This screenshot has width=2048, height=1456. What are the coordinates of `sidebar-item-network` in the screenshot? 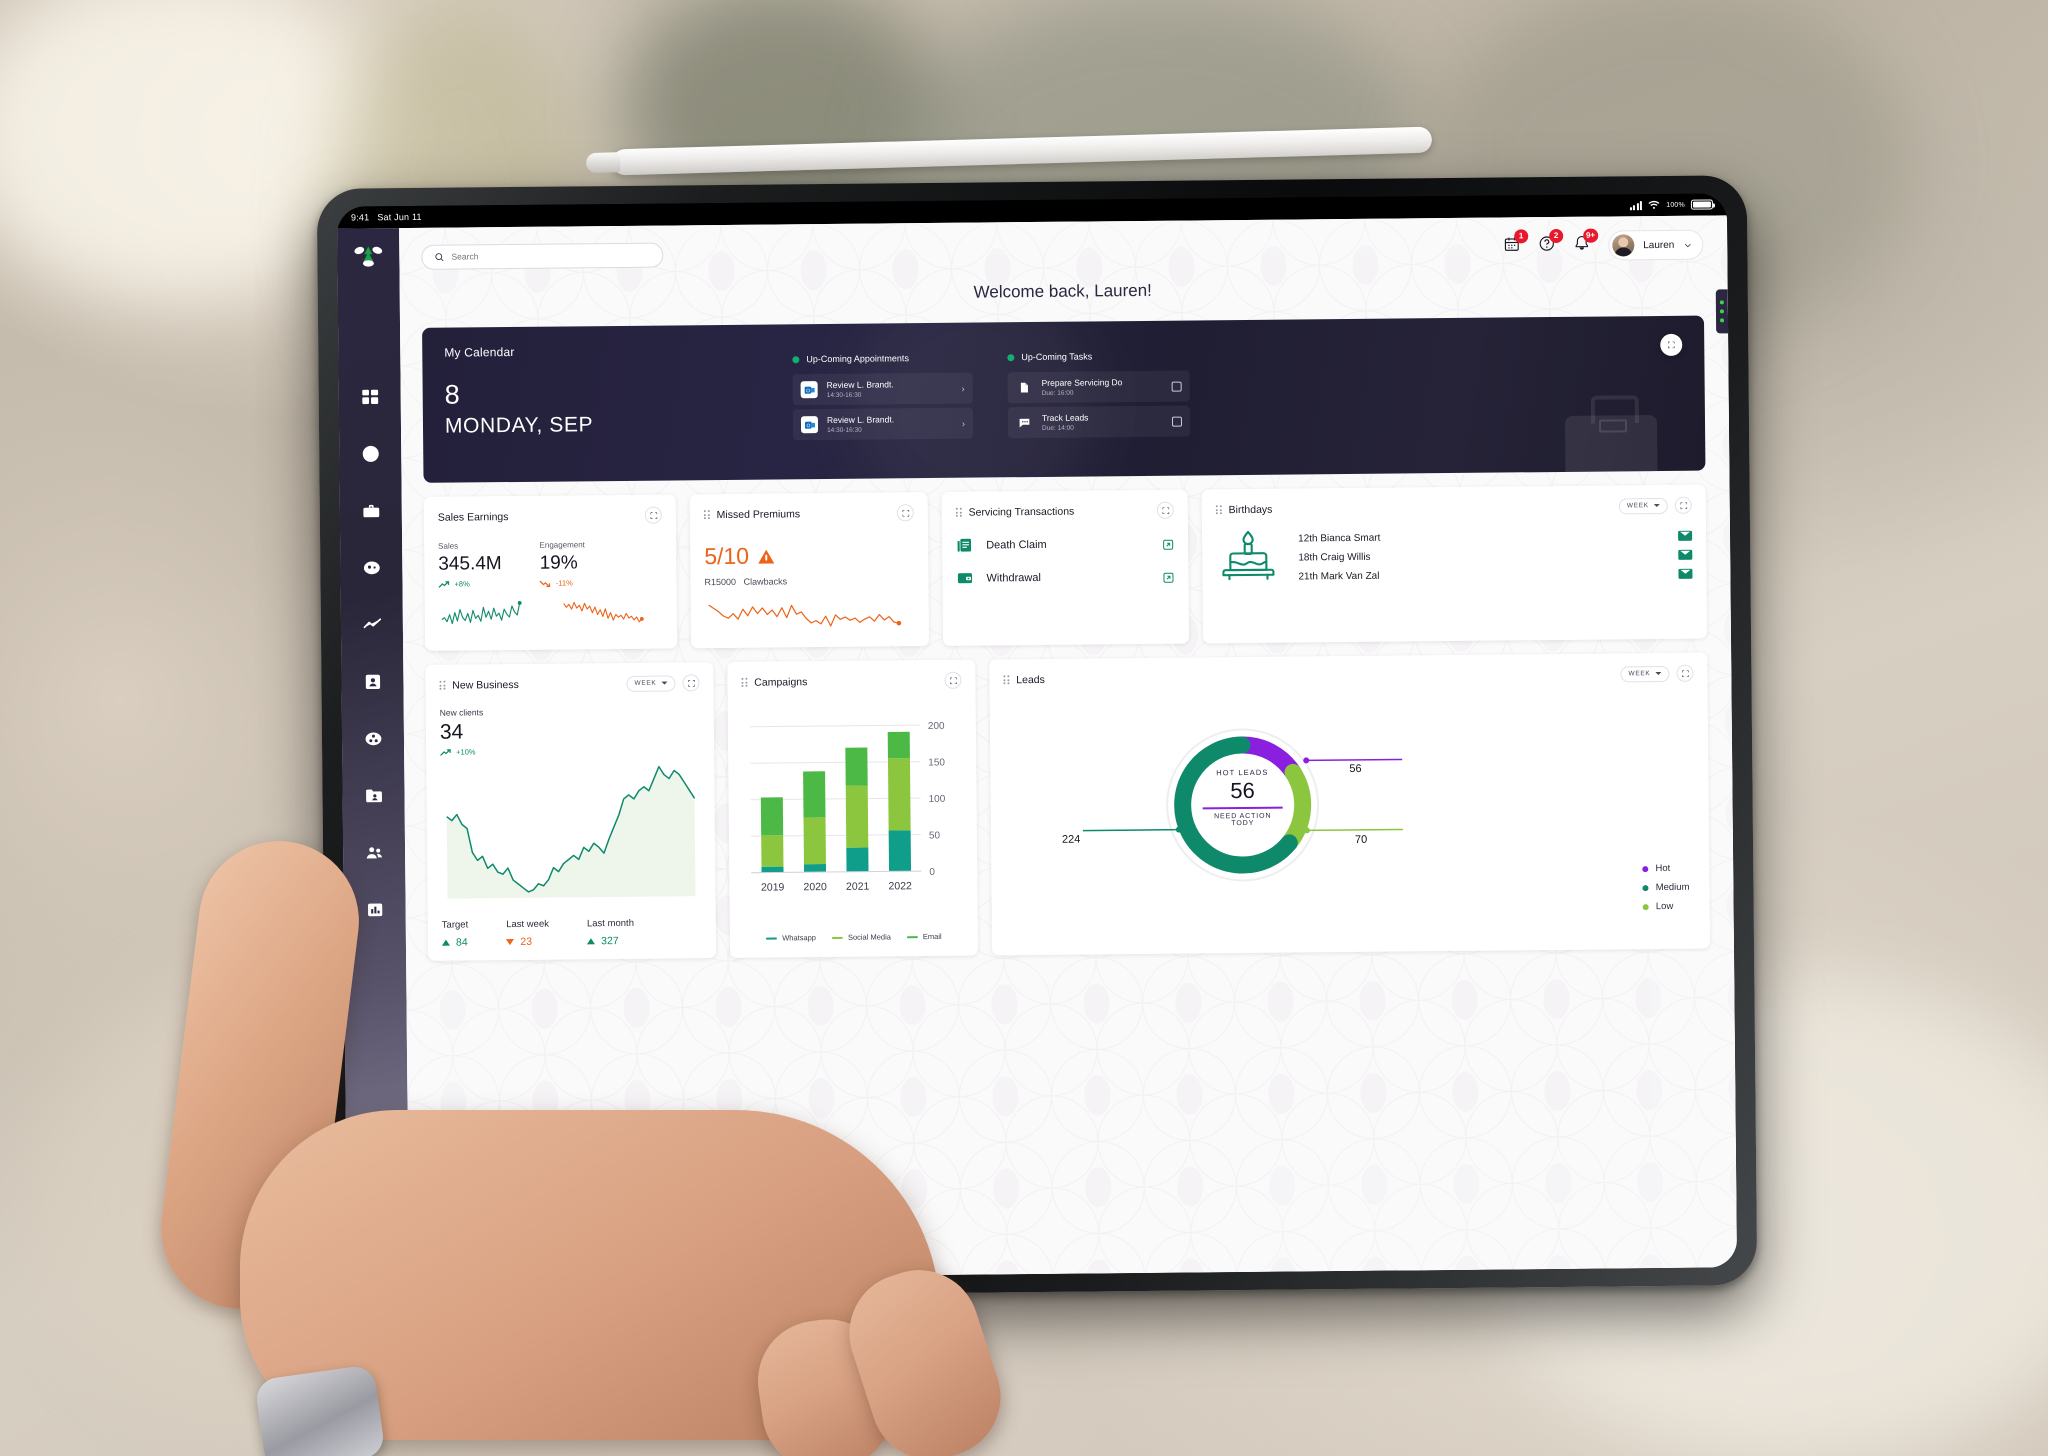 It's located at (373, 738).